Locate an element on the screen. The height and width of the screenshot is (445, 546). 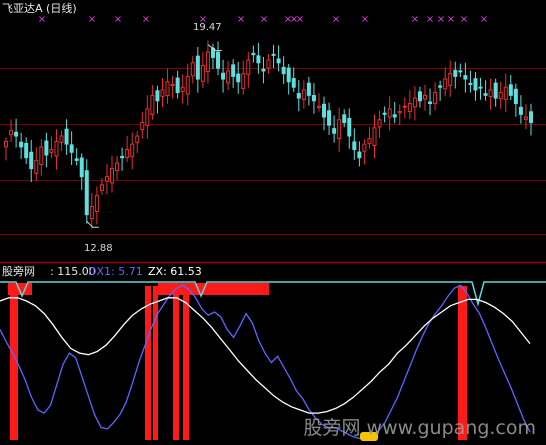
high-price-label: 19.47 is located at coordinates (207, 27).